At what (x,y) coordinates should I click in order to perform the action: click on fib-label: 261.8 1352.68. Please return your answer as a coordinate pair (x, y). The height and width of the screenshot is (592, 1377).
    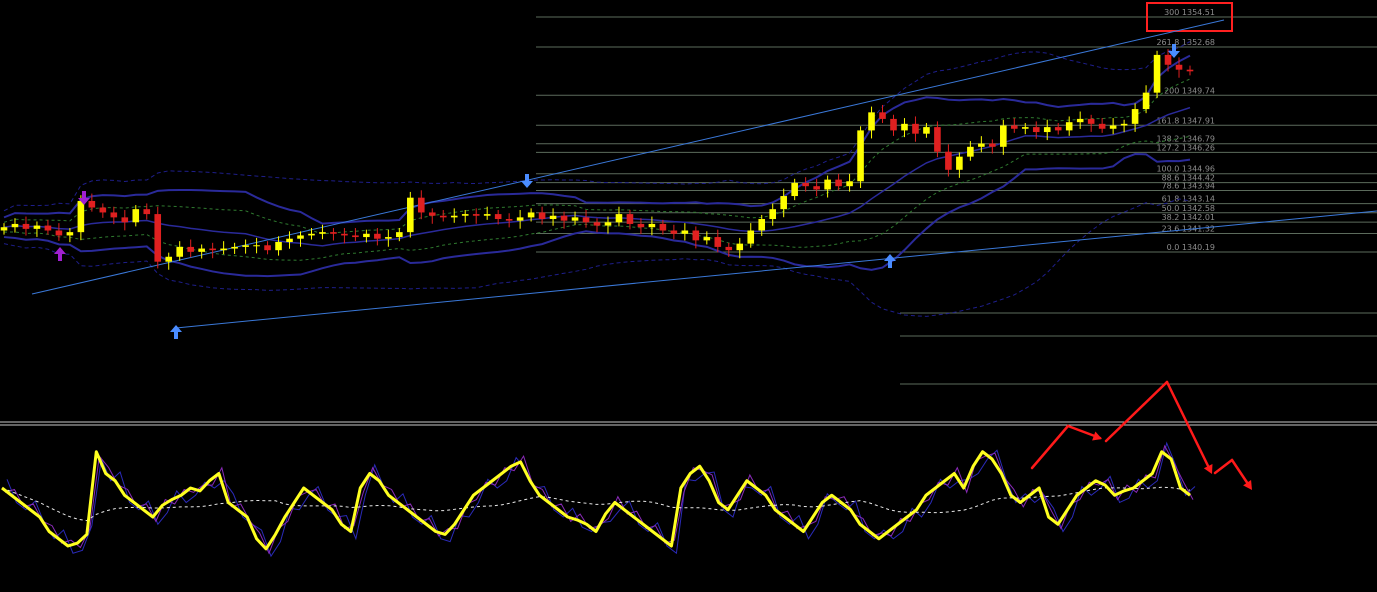
    Looking at the image, I should click on (1185, 42).